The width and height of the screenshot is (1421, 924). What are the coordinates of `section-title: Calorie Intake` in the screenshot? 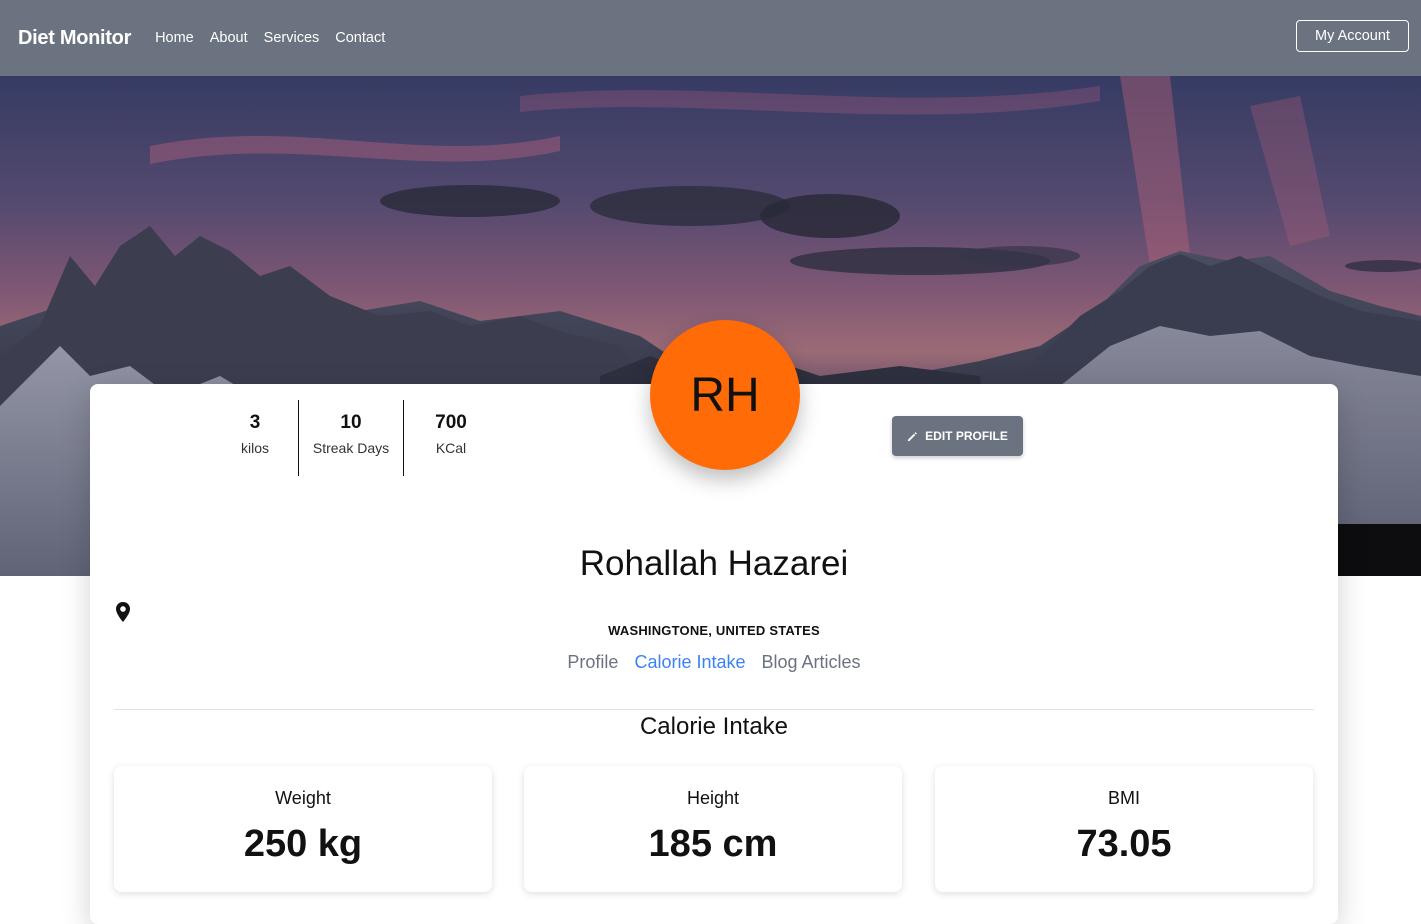 It's located at (714, 726).